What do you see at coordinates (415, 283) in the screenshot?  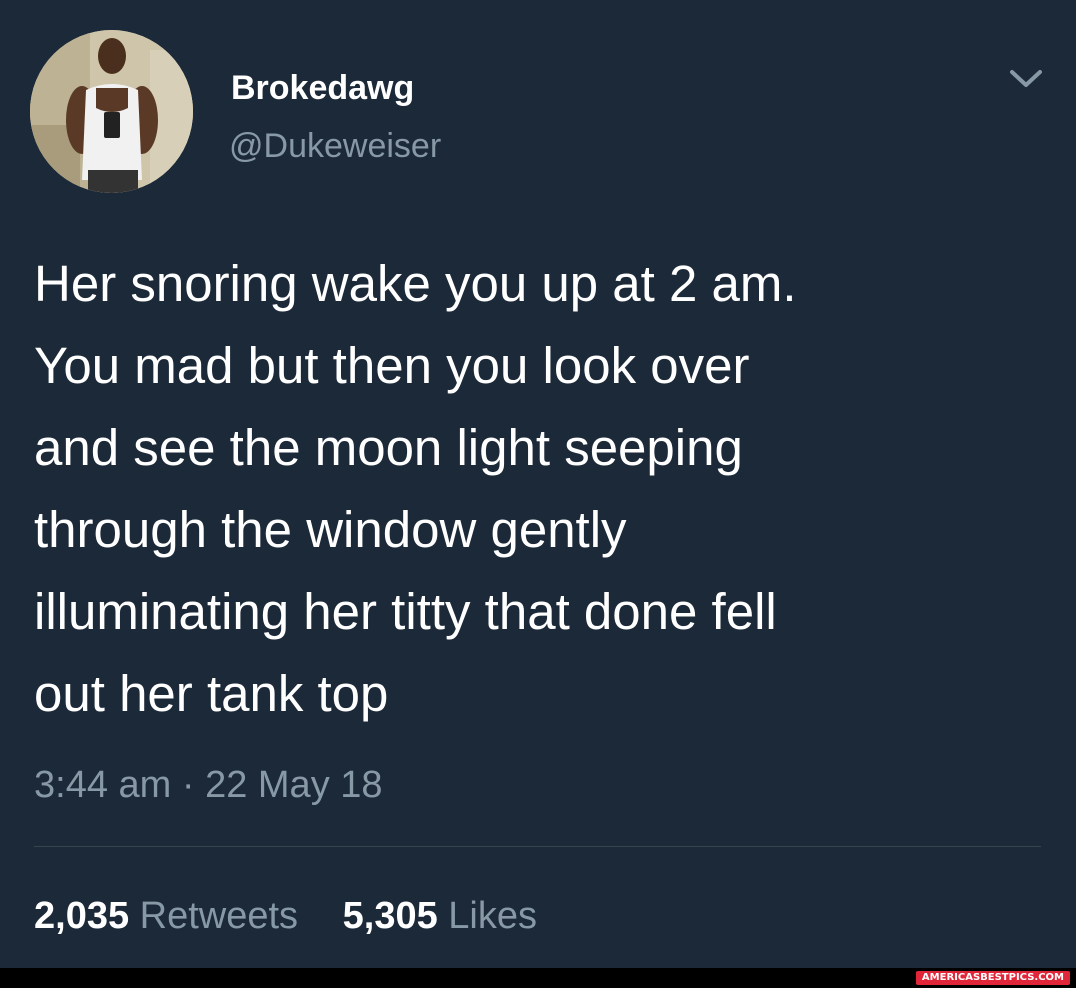 I see `tweet-text-line: Her snoring wake you up at 2 am.` at bounding box center [415, 283].